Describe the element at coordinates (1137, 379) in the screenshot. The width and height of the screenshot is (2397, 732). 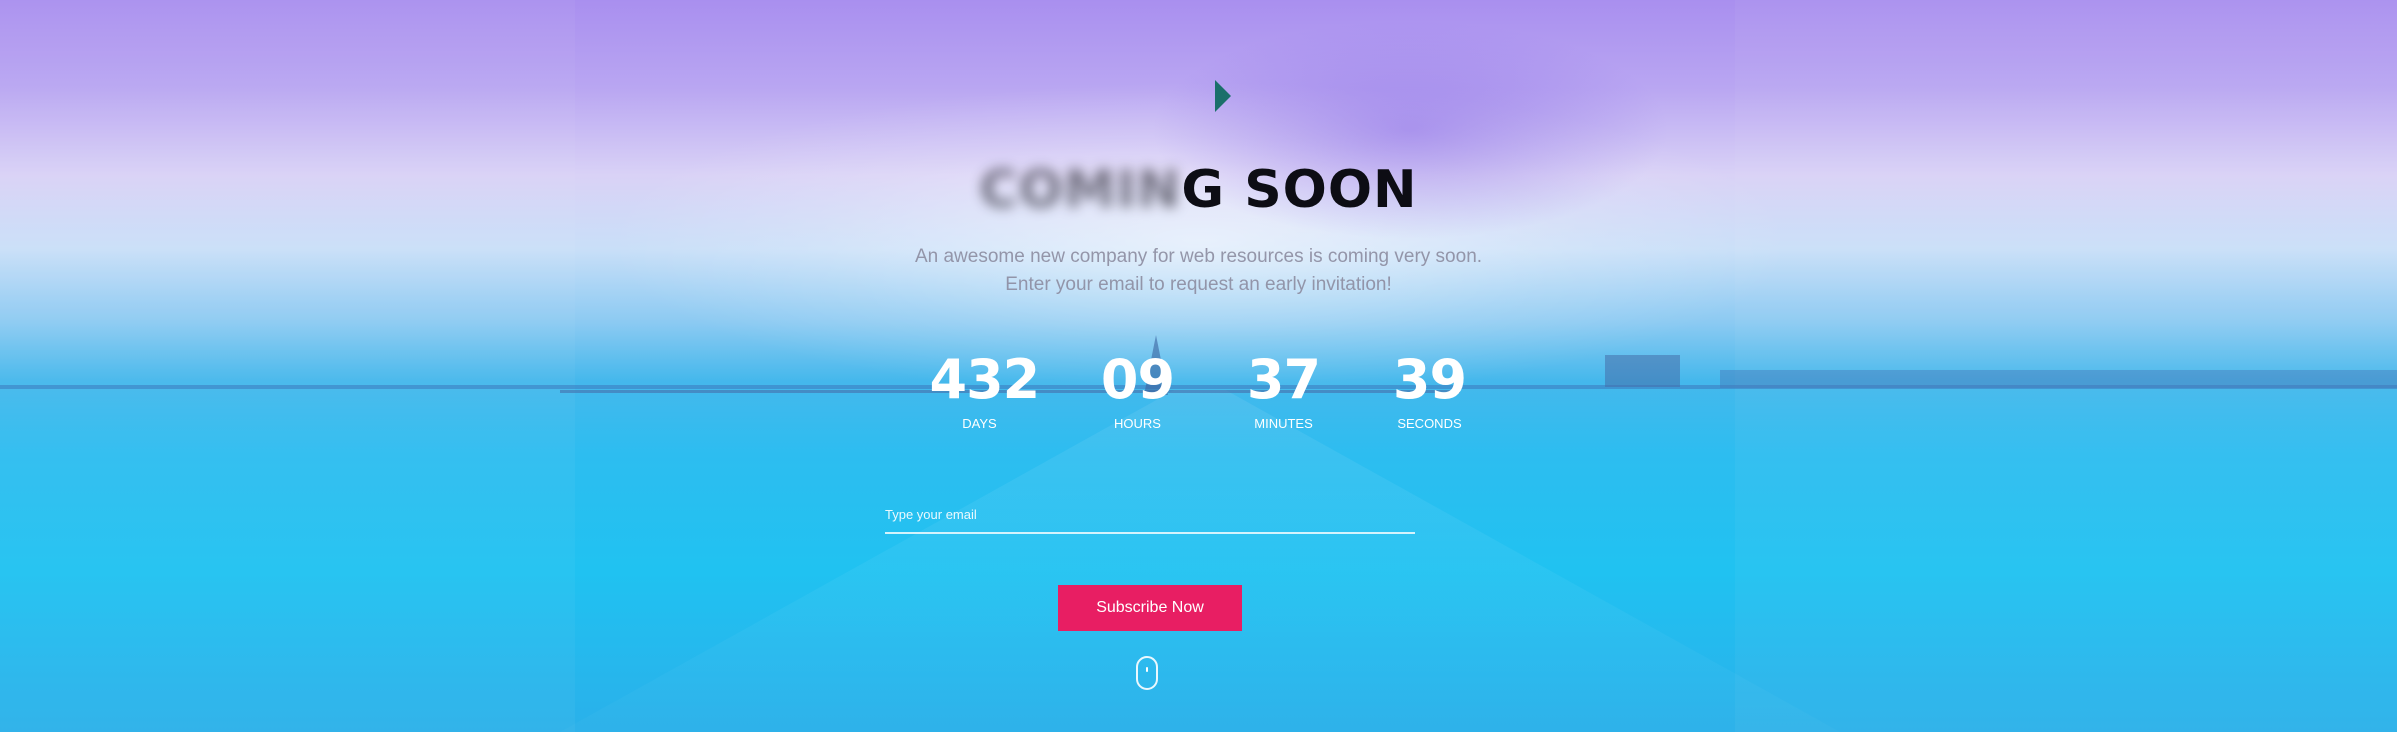
I see `countdown-hours-value: 09` at that location.